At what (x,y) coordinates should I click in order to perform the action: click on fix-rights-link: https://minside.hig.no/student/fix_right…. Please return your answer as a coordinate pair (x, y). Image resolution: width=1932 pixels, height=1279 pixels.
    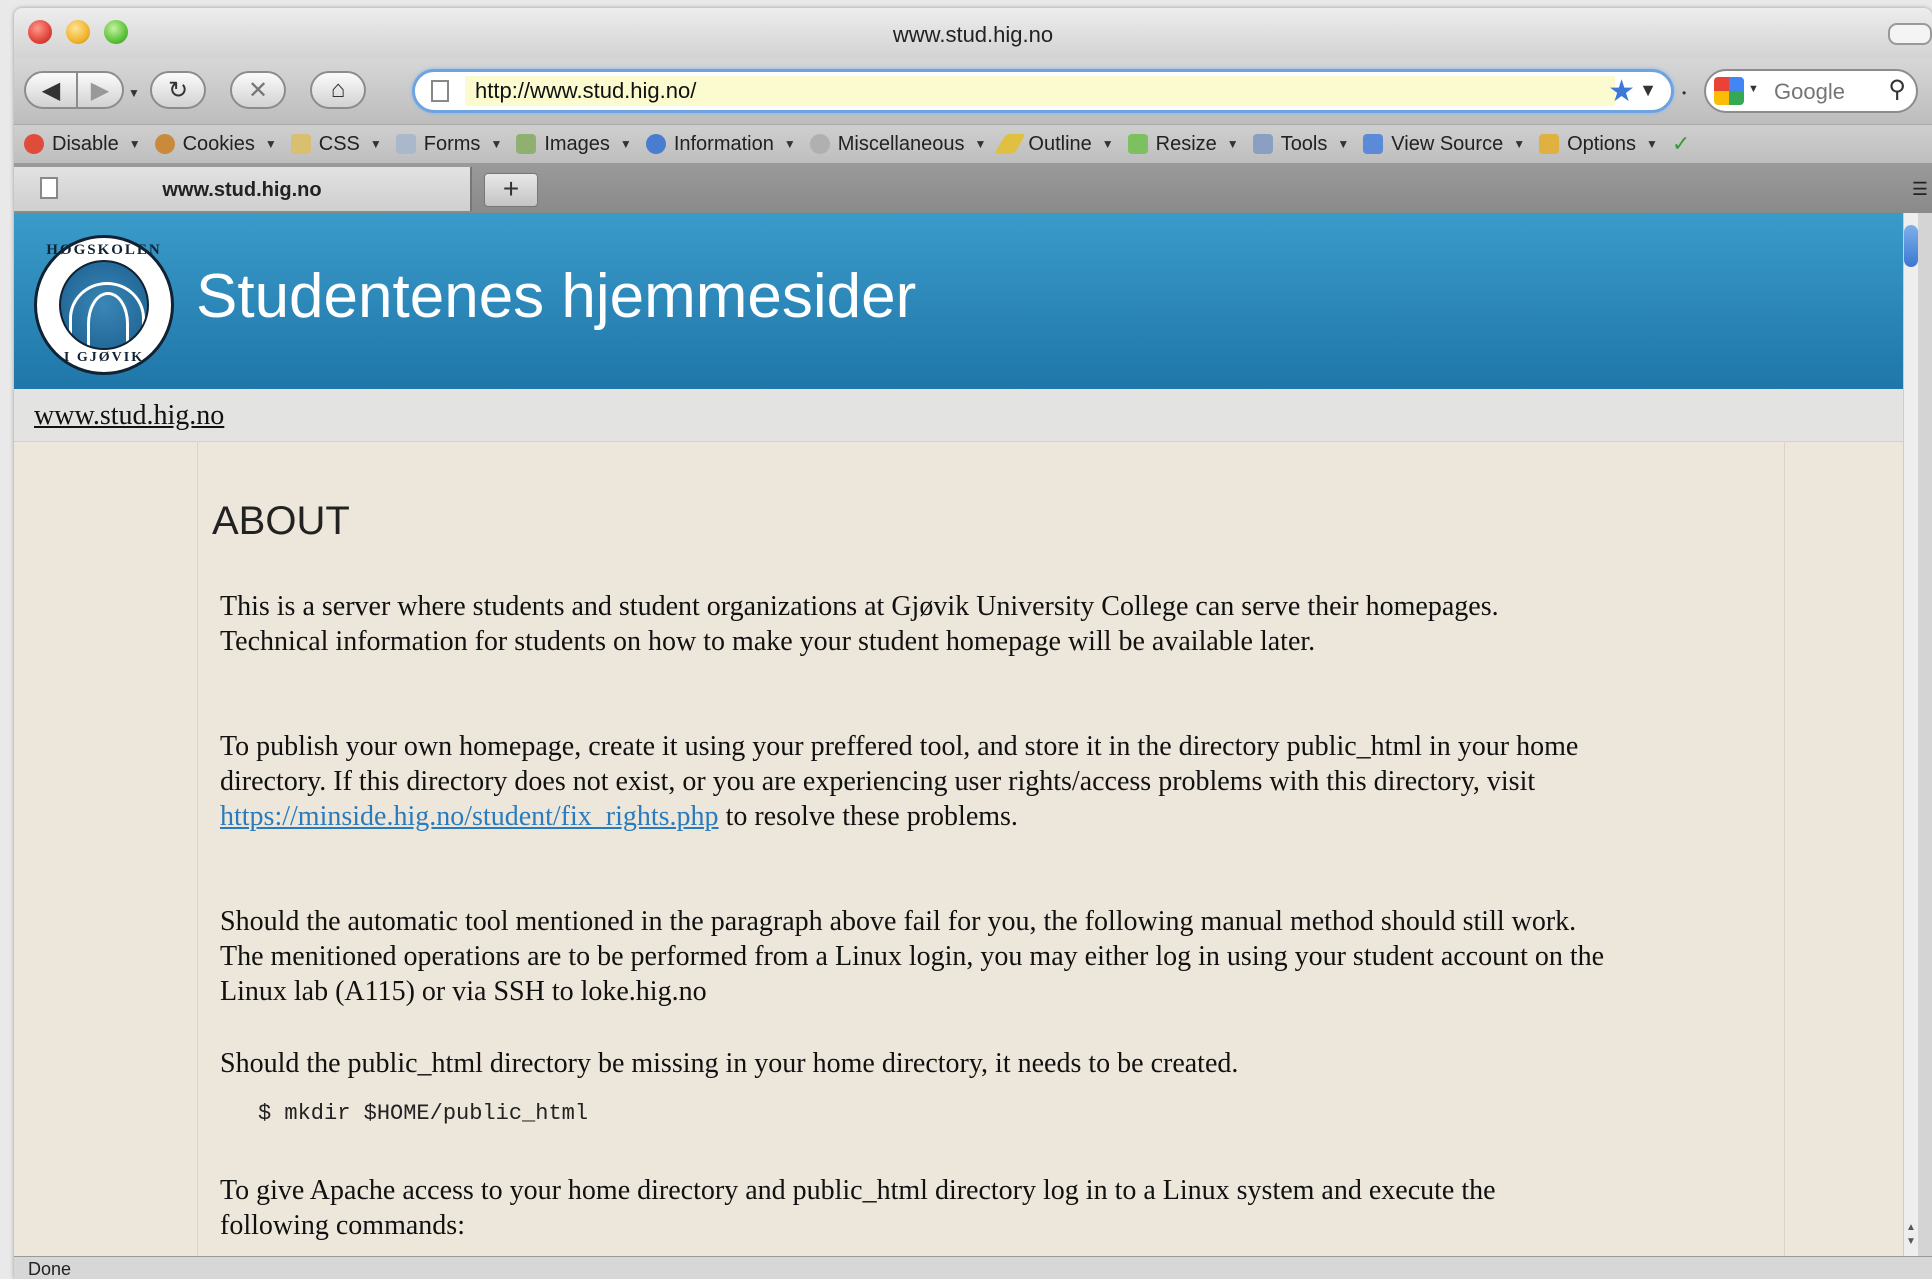
    Looking at the image, I should click on (469, 816).